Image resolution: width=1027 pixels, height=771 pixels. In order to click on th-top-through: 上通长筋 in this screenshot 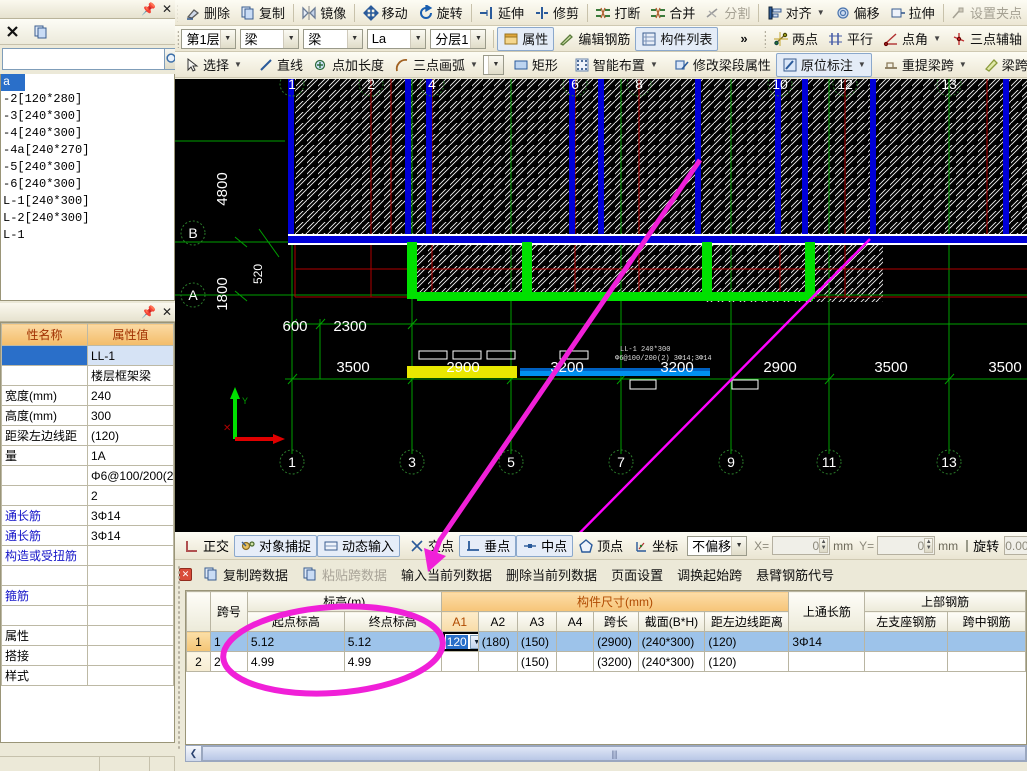, I will do `click(827, 611)`.